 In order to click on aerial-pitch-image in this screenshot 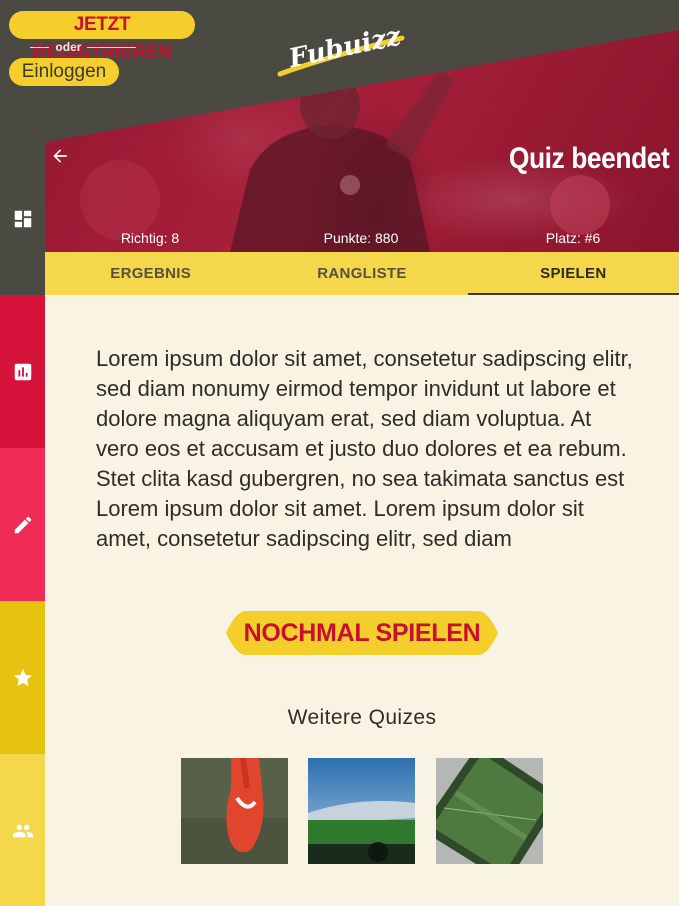, I will do `click(489, 811)`.